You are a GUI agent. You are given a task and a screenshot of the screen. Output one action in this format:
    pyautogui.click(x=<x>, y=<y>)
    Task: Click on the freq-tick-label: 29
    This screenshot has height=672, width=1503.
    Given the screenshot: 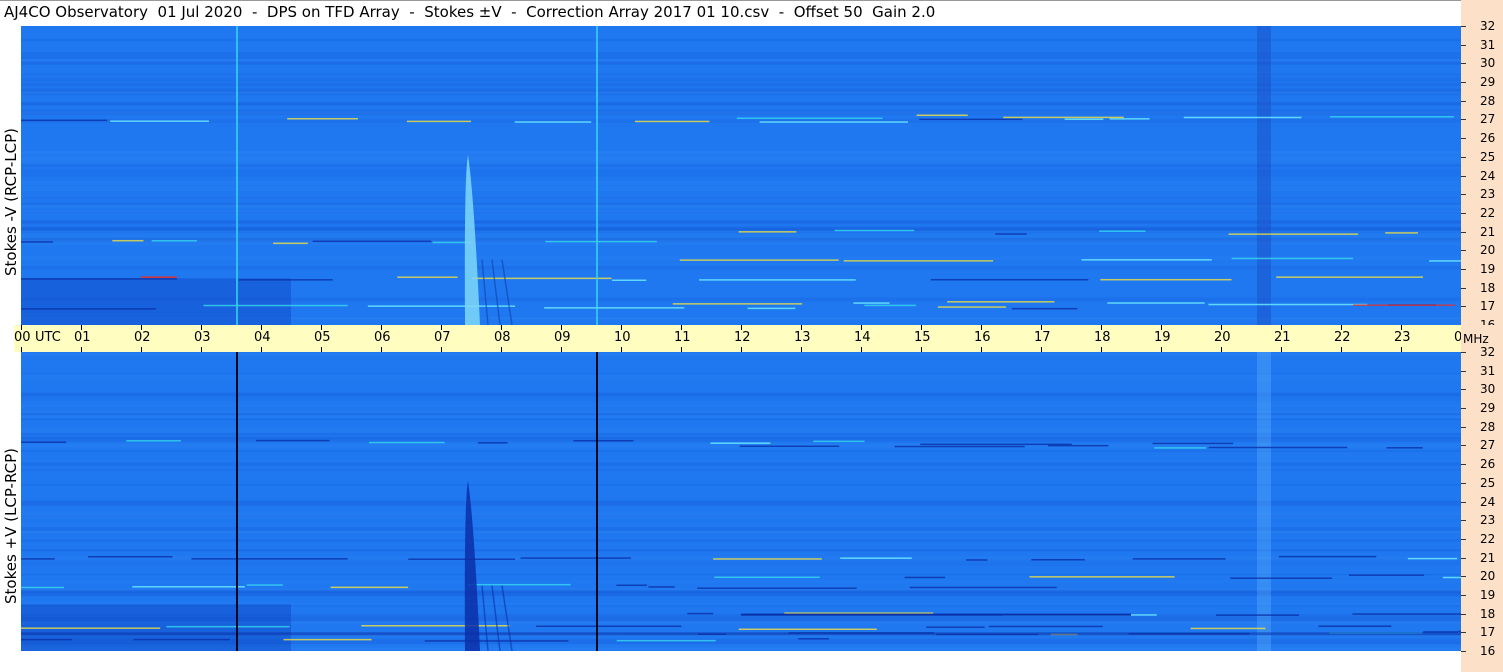 What is the action you would take?
    pyautogui.click(x=1488, y=82)
    